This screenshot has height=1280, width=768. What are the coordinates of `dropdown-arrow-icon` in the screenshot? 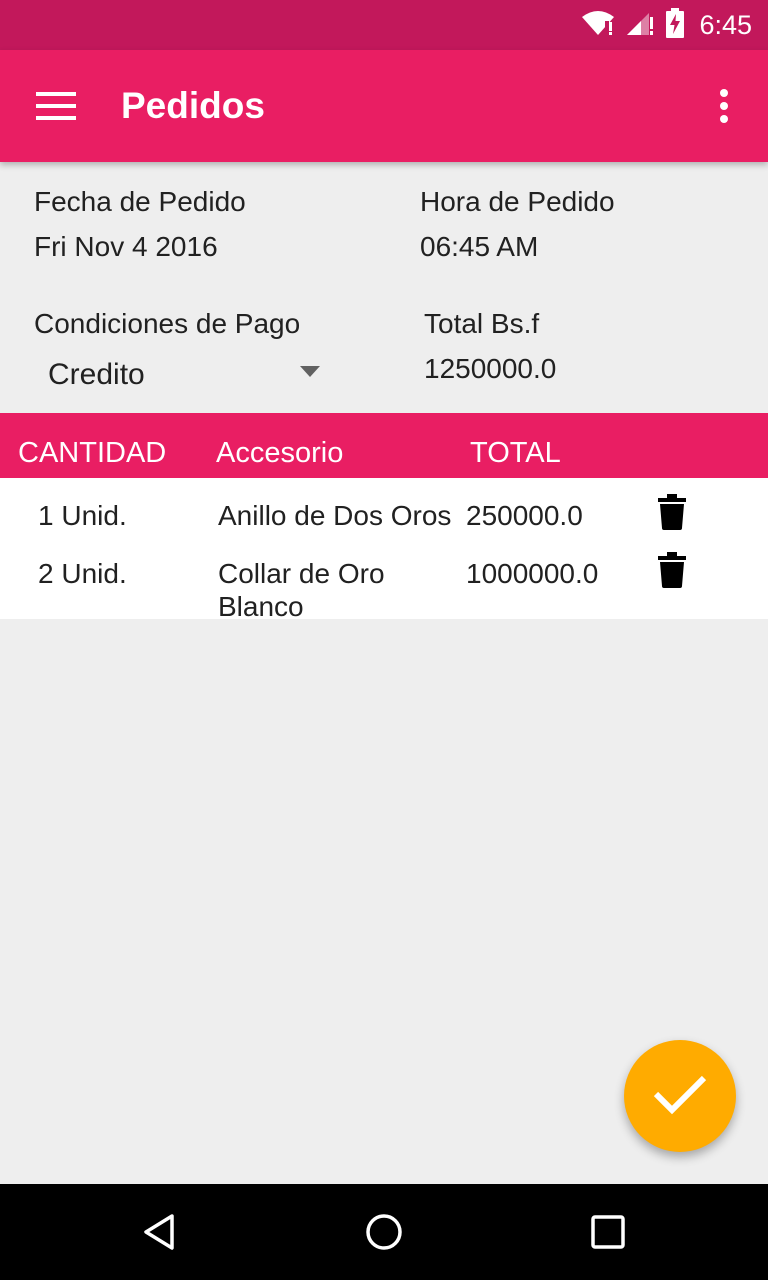 It's located at (310, 371).